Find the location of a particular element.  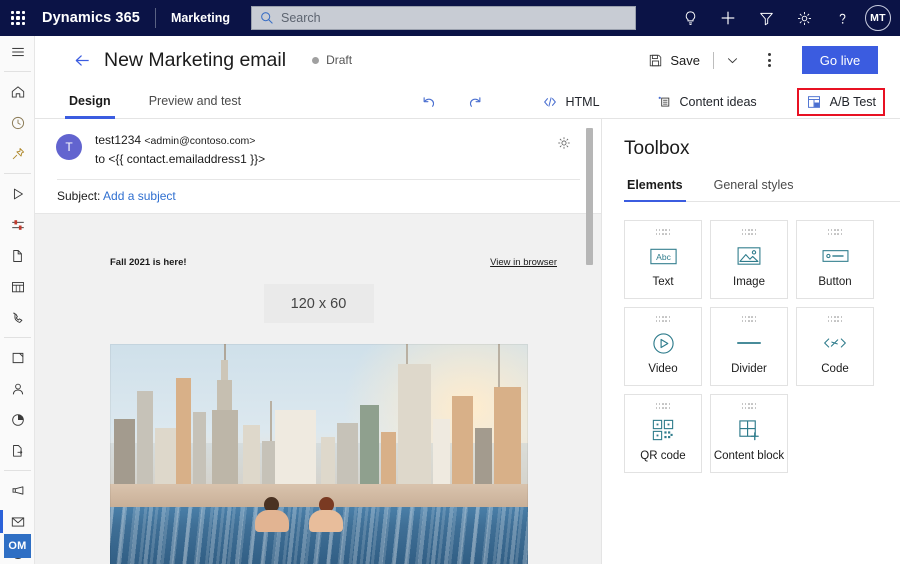

status-badge: Draft is located at coordinates (332, 60).